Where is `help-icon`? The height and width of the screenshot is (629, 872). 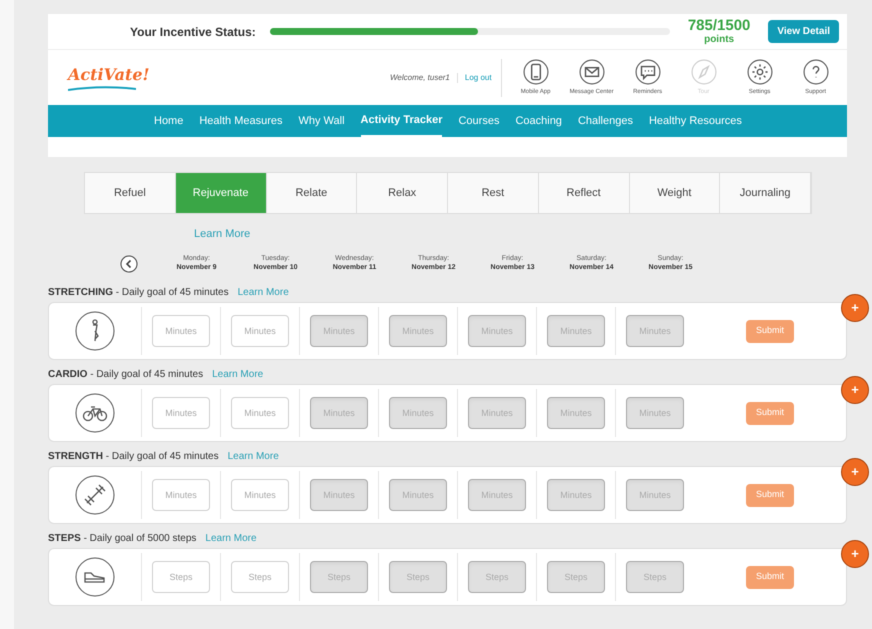
help-icon is located at coordinates (815, 71).